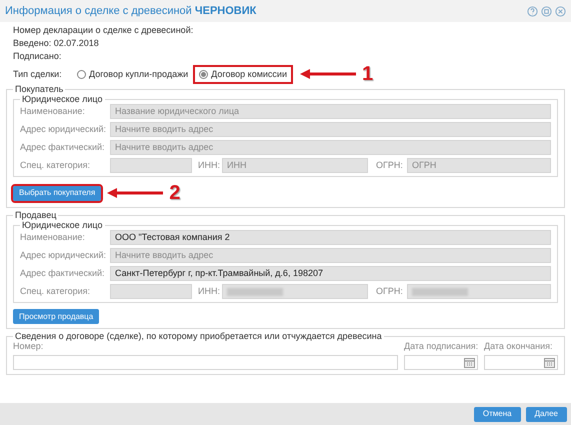 The width and height of the screenshot is (571, 425). What do you see at coordinates (479, 165) in the screenshot?
I see `ogrn-field: ОГРН` at bounding box center [479, 165].